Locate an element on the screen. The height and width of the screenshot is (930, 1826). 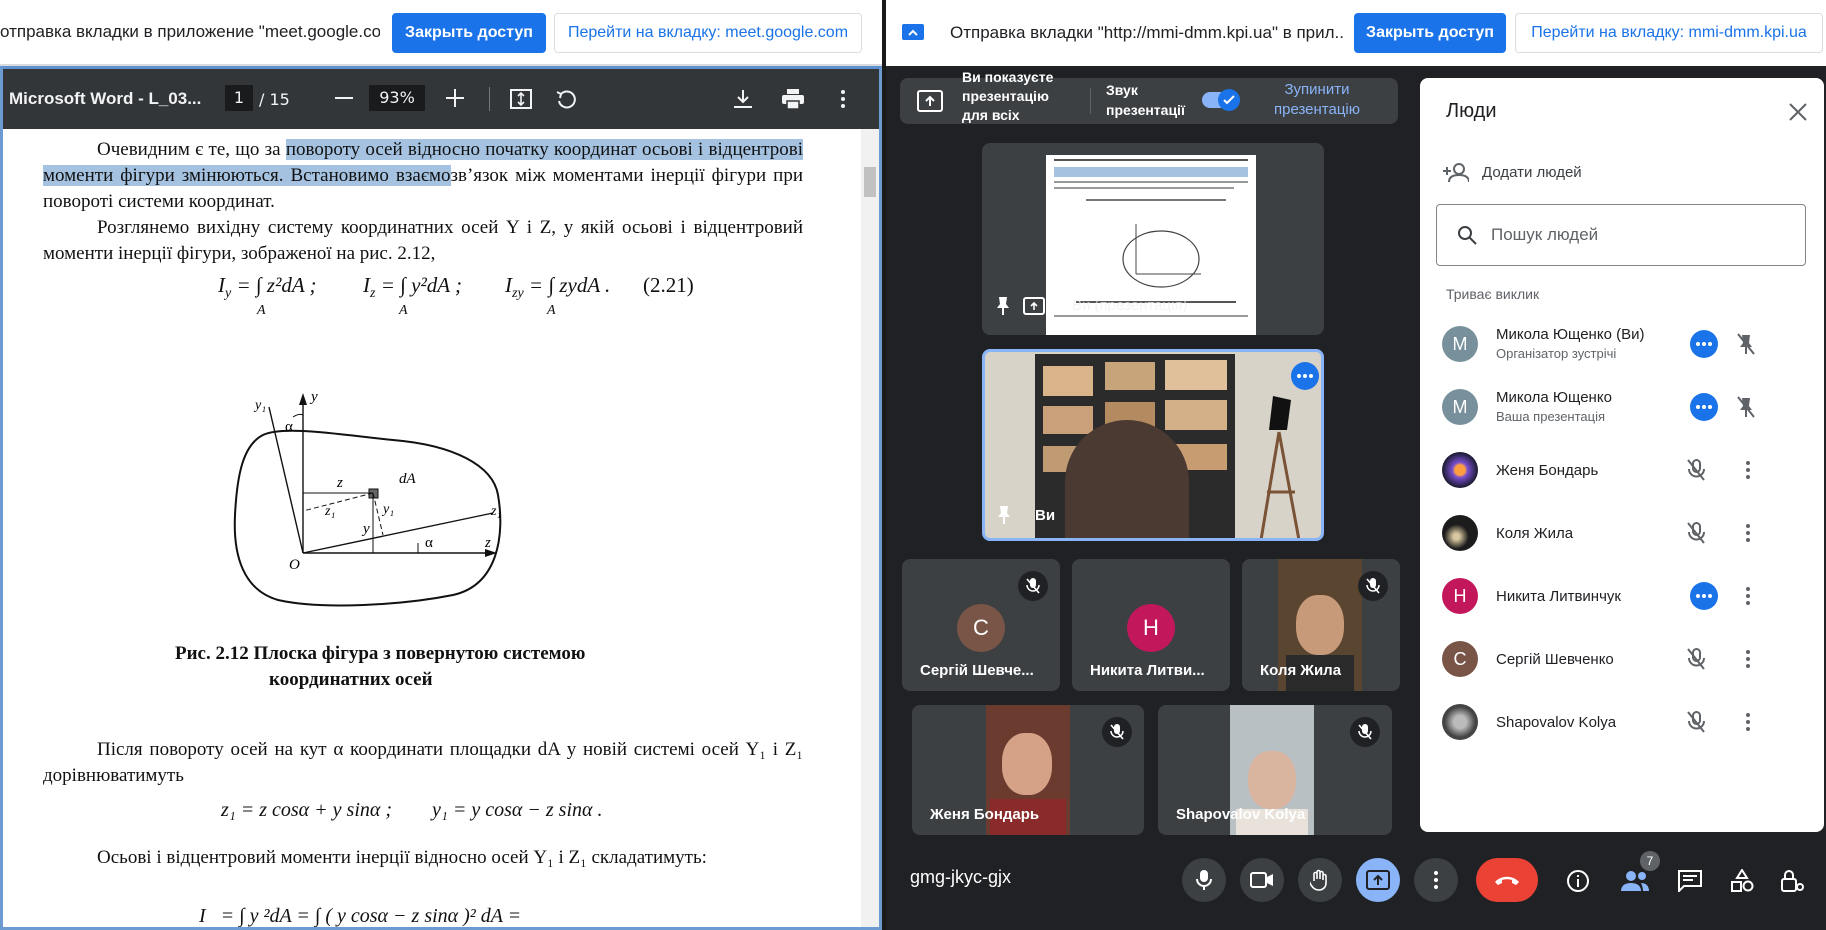
participant-tile-kolia: Коля Жила is located at coordinates (1321, 625).